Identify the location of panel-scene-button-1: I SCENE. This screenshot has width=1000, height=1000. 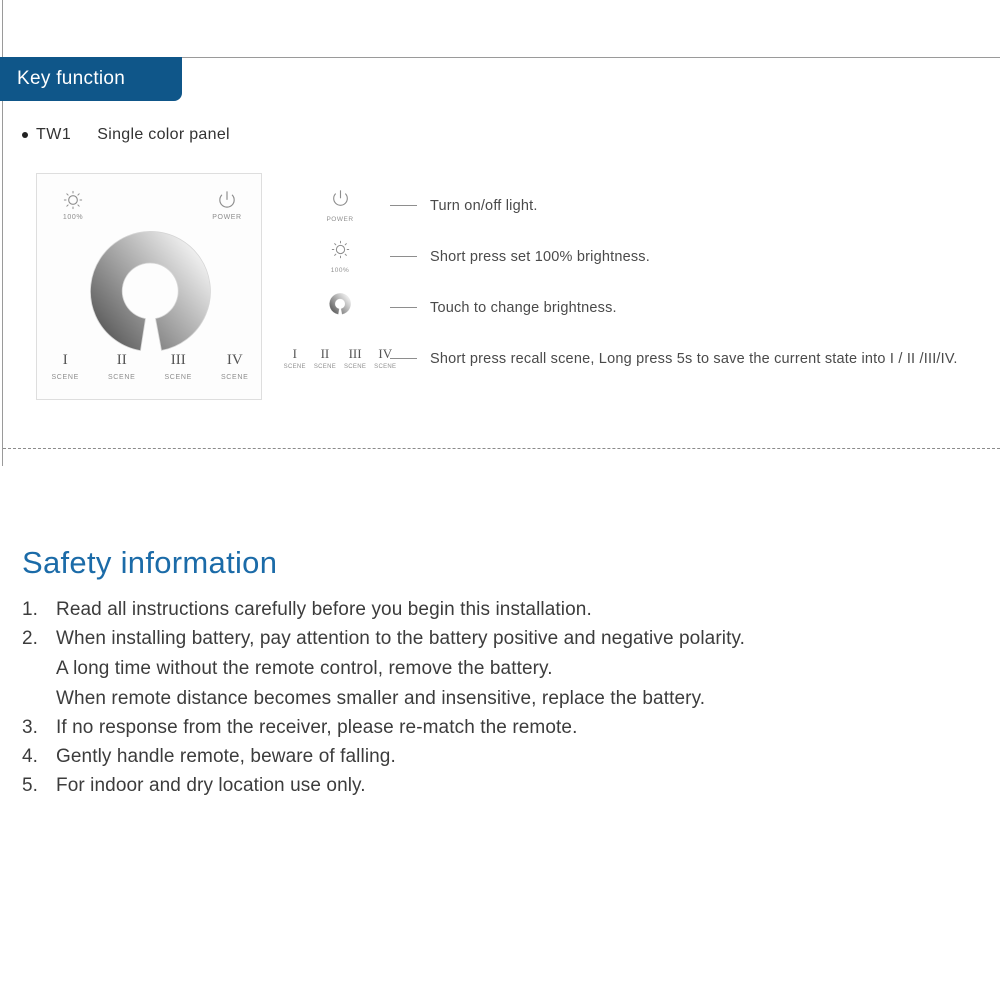
(65, 366).